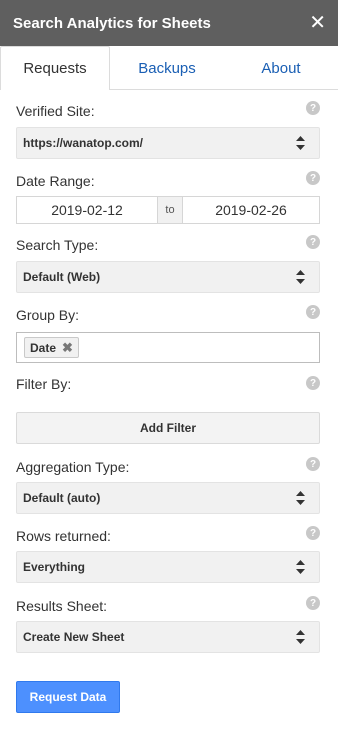  Describe the element at coordinates (87, 210) in the screenshot. I see `start-date-input: 2019-02-12` at that location.